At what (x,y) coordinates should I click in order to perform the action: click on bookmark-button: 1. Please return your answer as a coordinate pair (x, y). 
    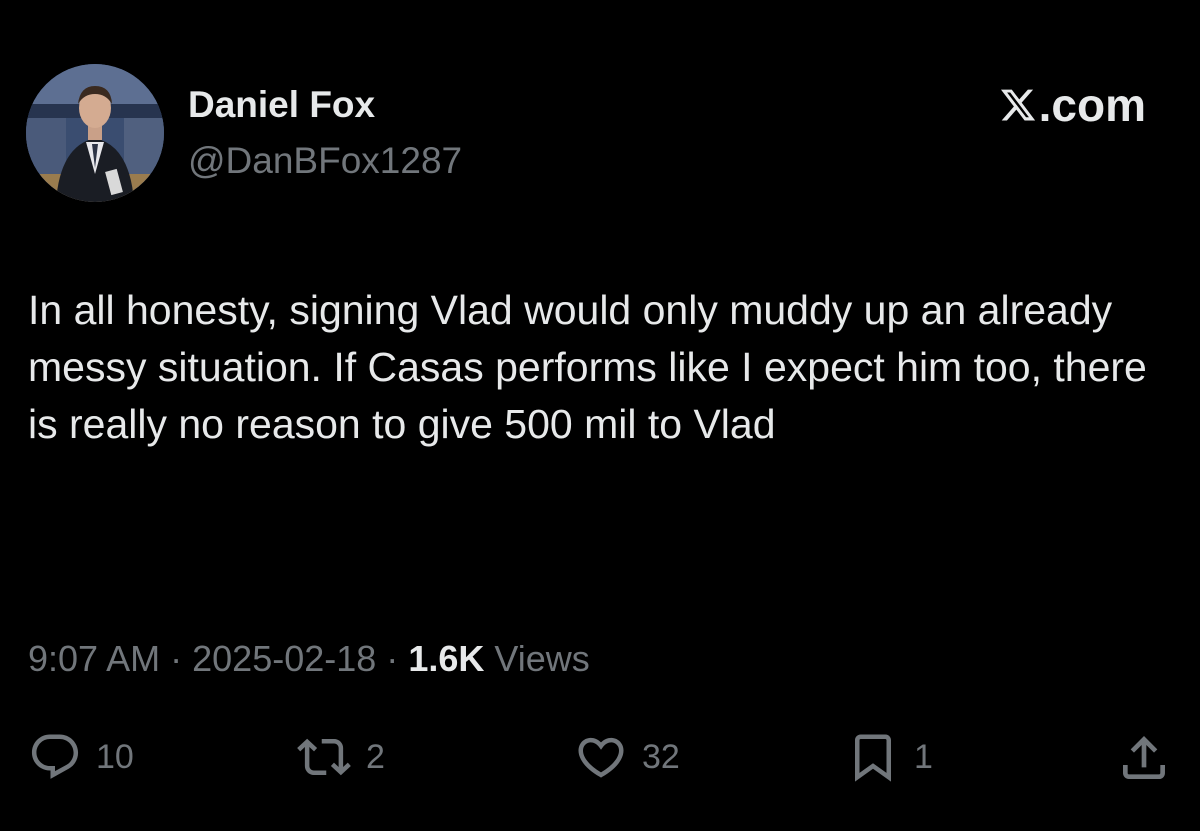
    Looking at the image, I should click on (889, 757).